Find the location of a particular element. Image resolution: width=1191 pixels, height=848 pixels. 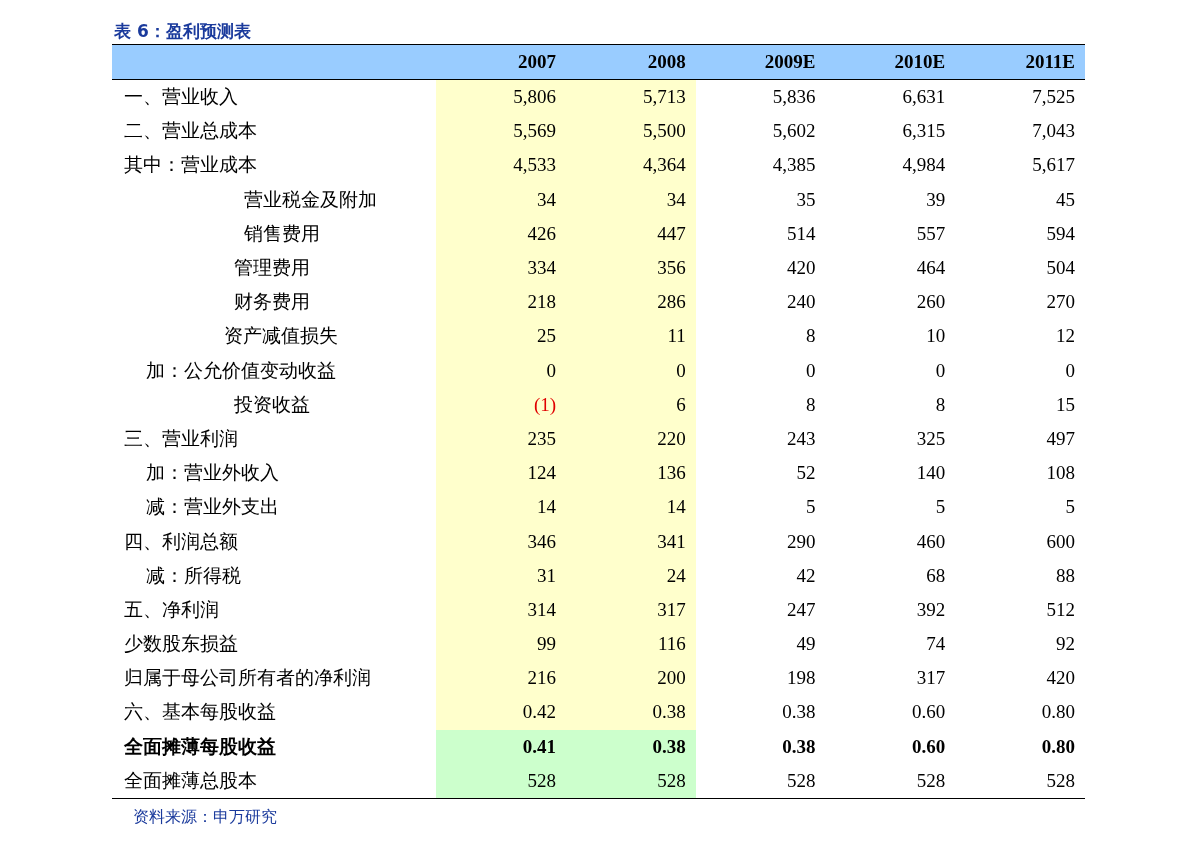

row-label: 资产减值损失 is located at coordinates (280, 336).